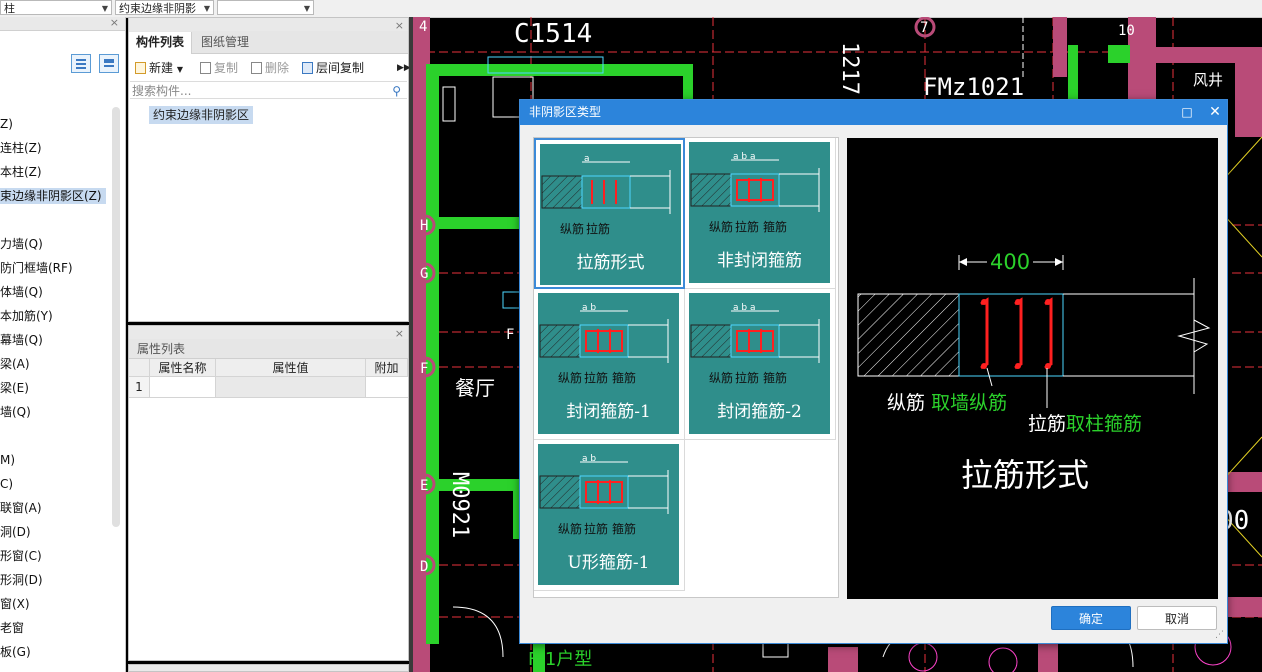 This screenshot has height=672, width=1262. I want to click on row-index: 1, so click(139, 387).